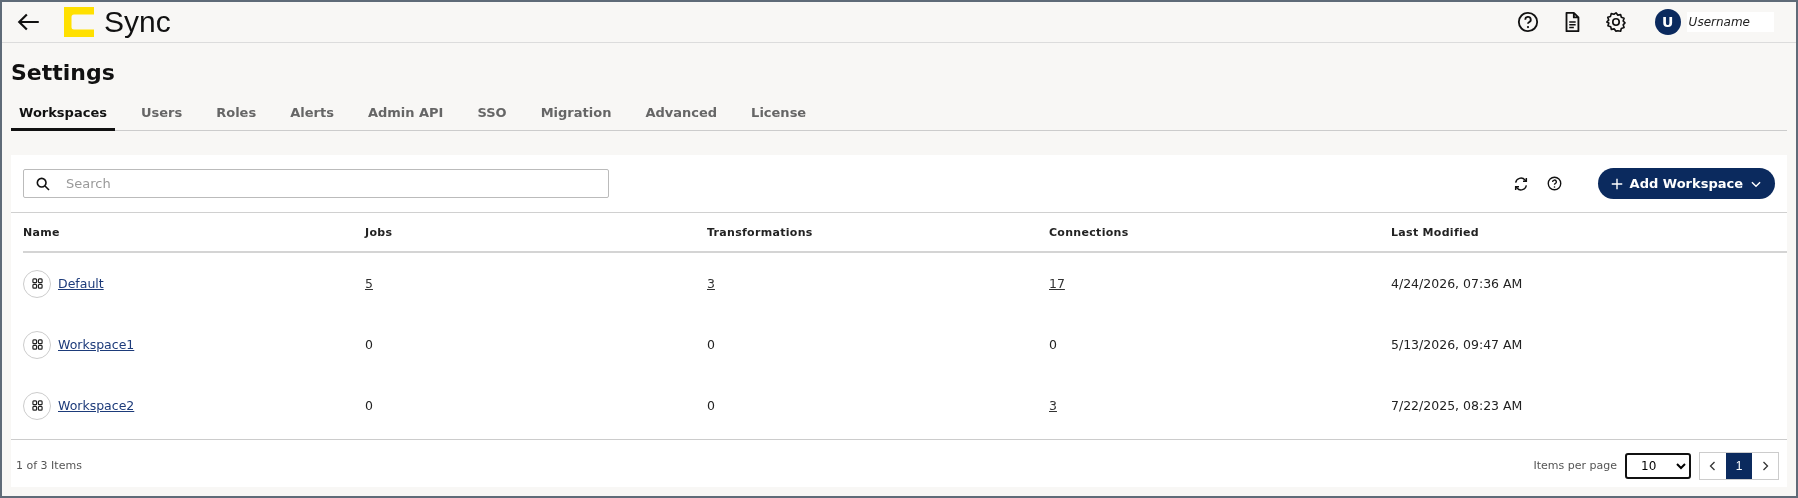 This screenshot has width=1798, height=498. Describe the element at coordinates (1457, 344) in the screenshot. I see `table-cell: 5/13/2026, 09:47 AM` at that location.